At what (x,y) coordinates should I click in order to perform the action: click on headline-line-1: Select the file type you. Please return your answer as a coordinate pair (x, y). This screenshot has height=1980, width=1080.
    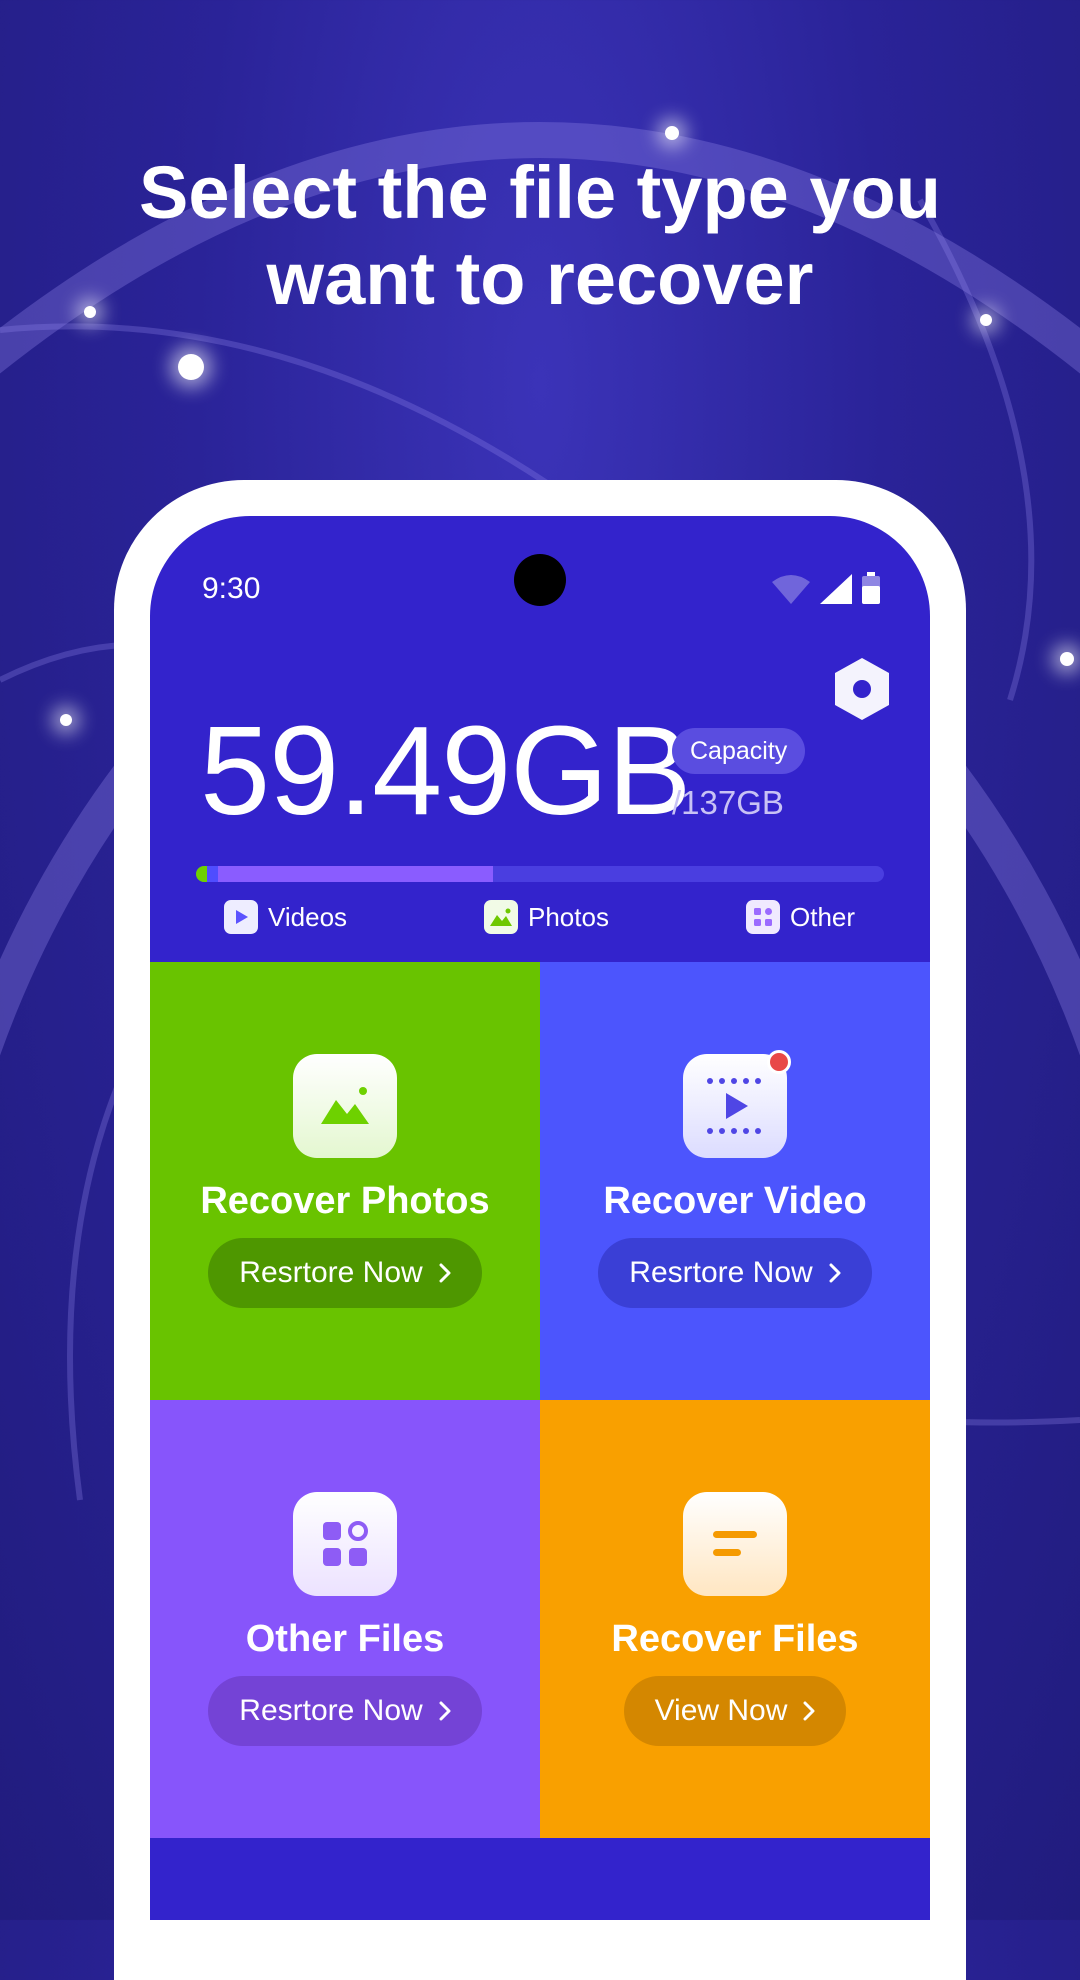
    Looking at the image, I should click on (540, 192).